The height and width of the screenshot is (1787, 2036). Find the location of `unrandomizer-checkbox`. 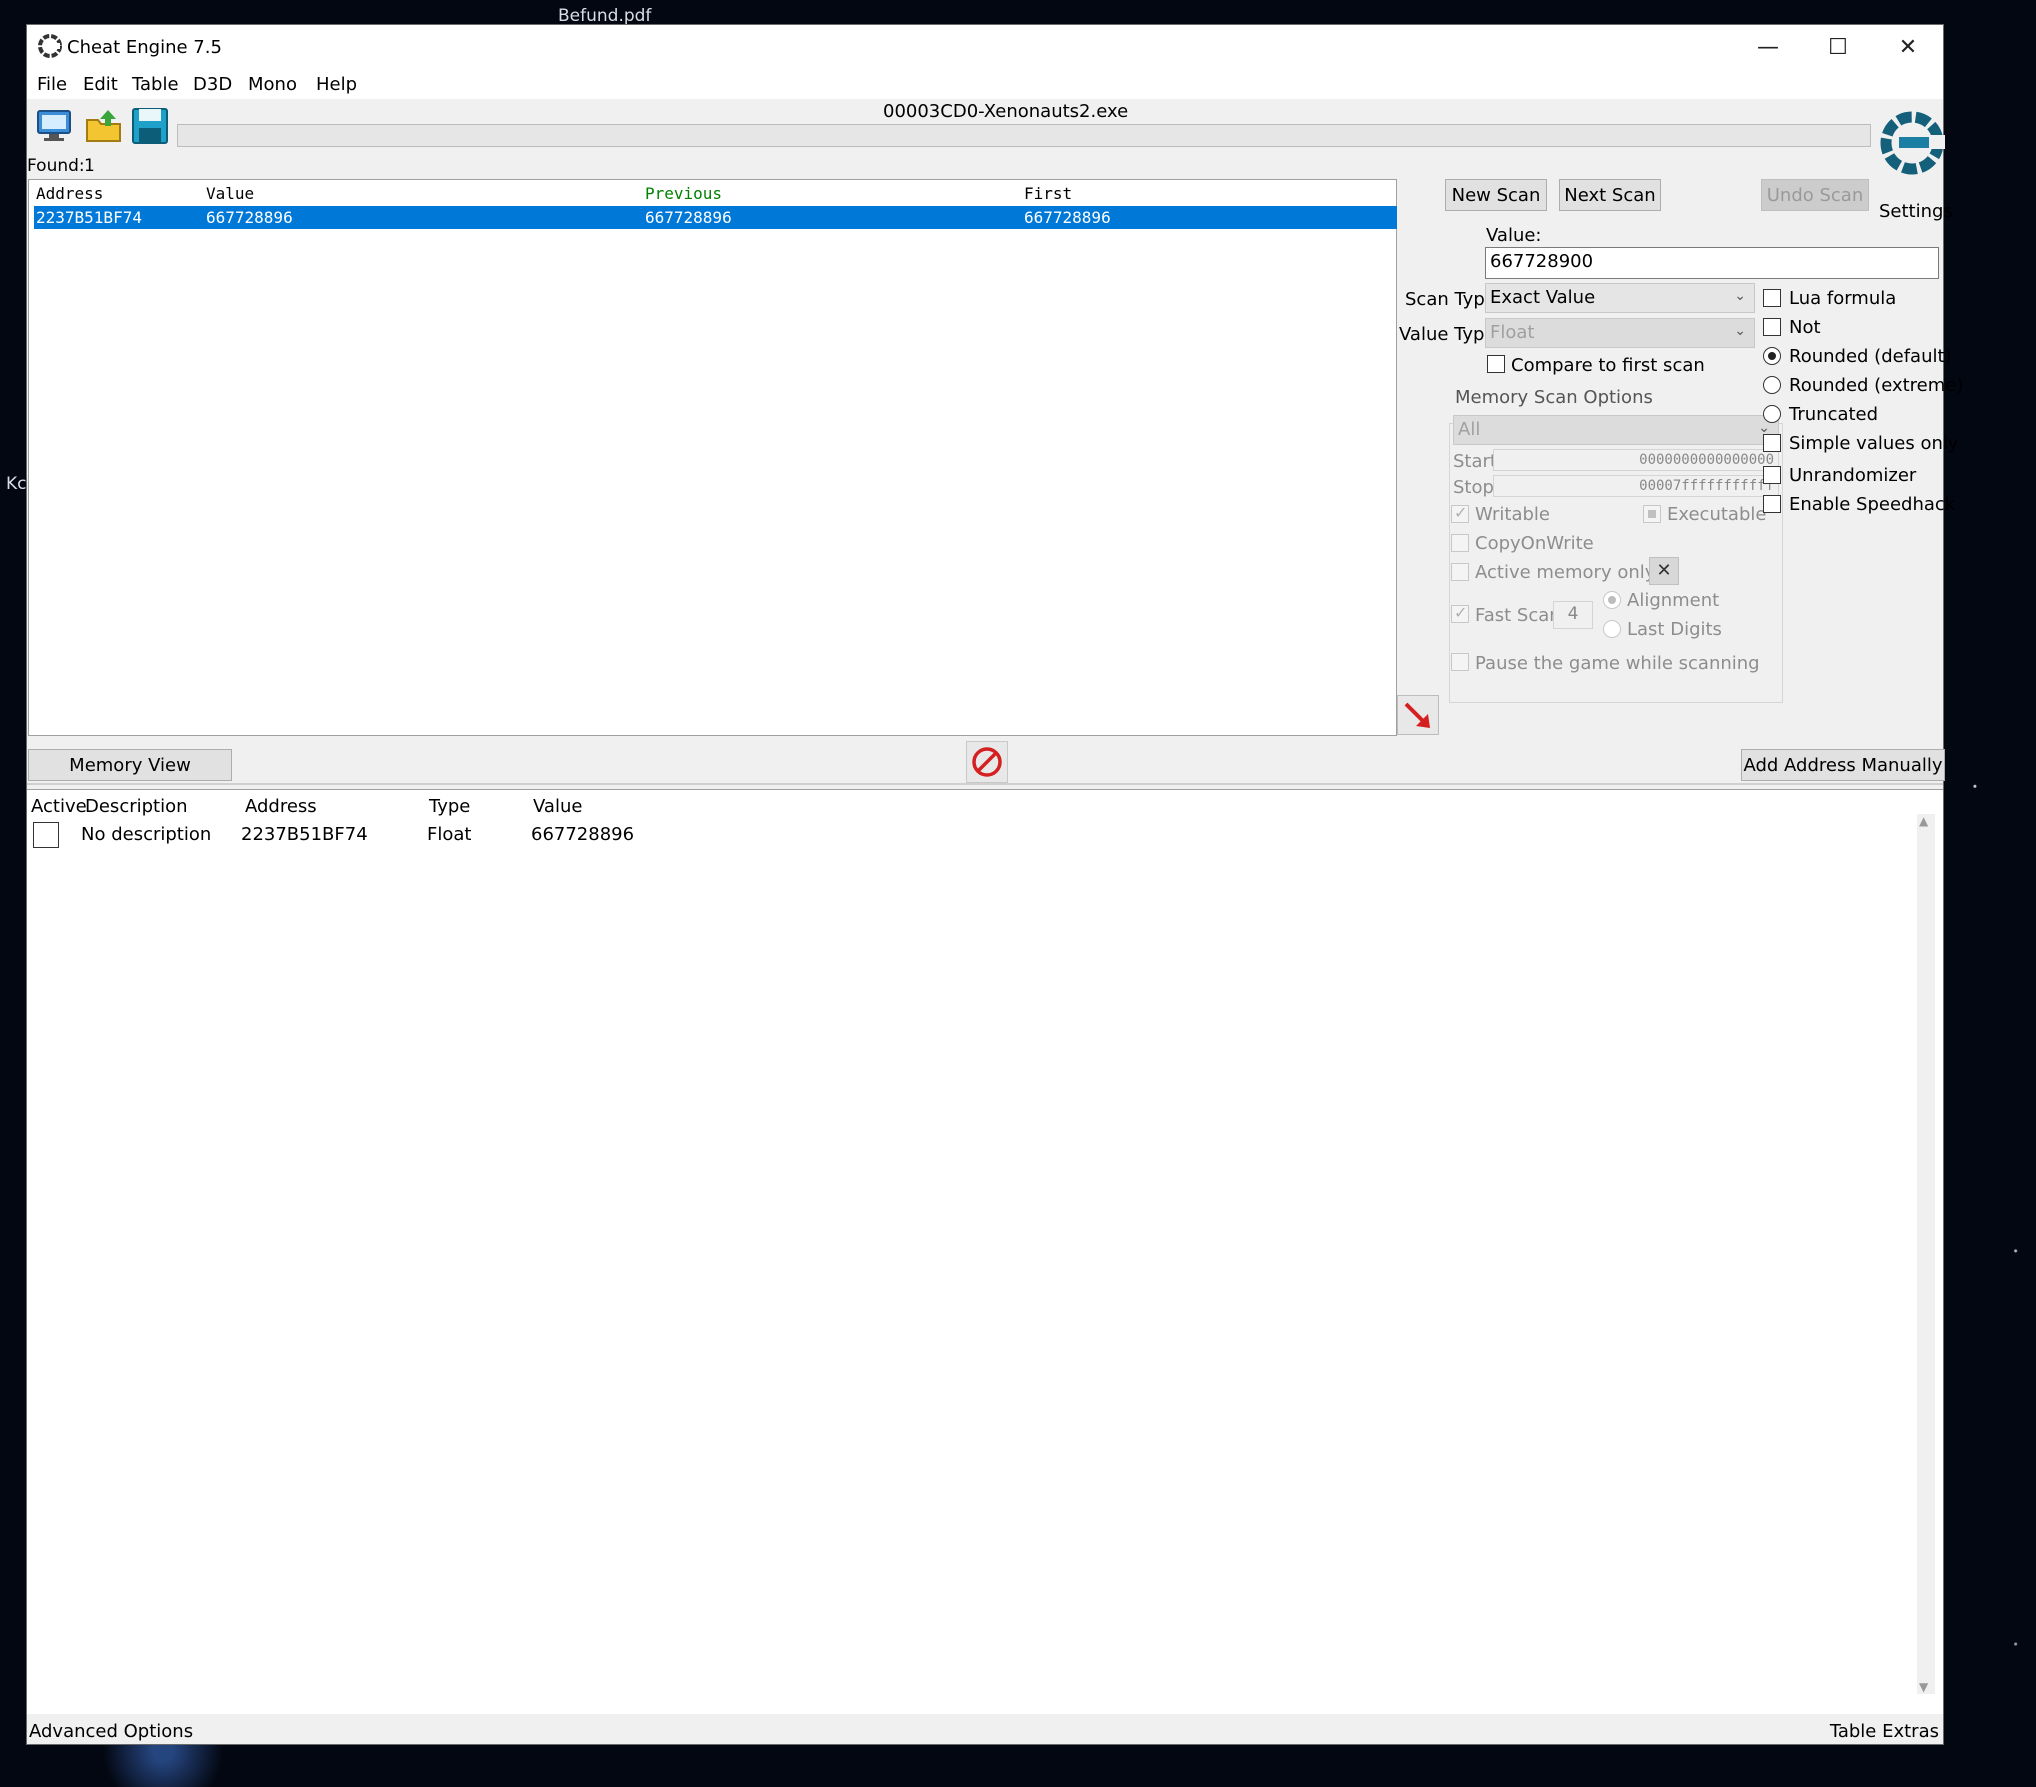

unrandomizer-checkbox is located at coordinates (1772, 475).